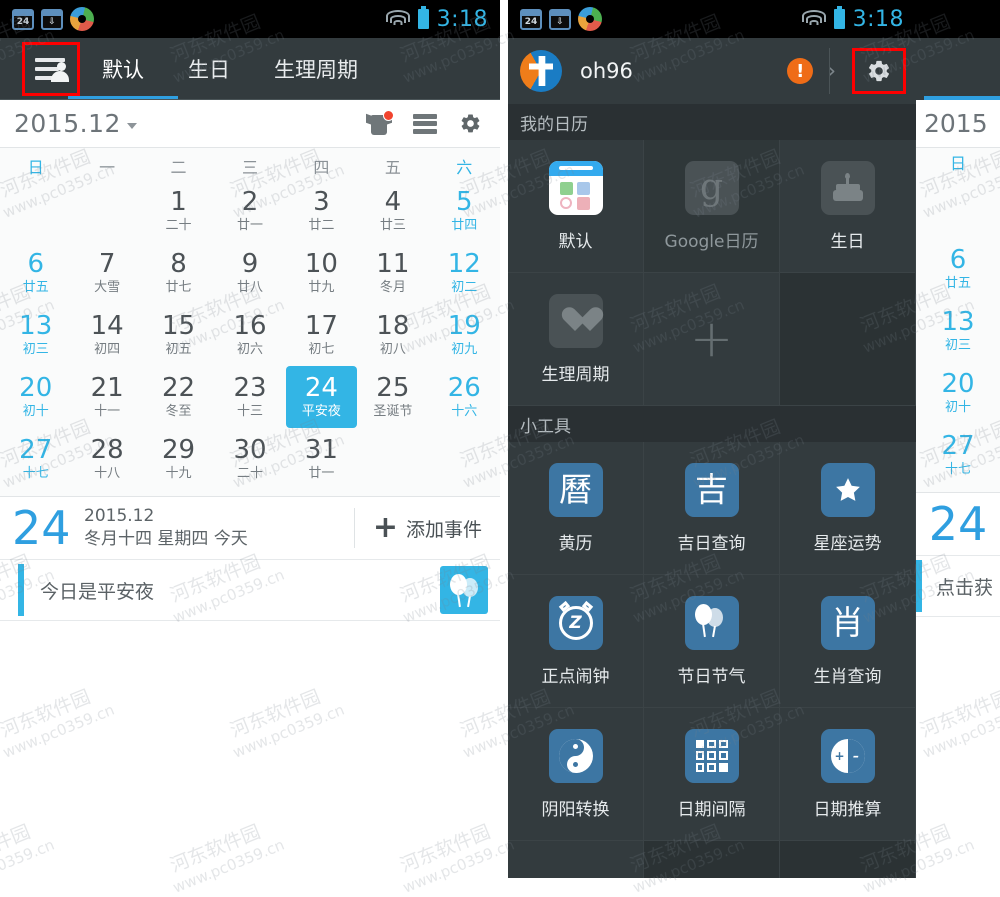 The image size is (1000, 897). Describe the element at coordinates (250, 202) in the screenshot. I see `calendar-day-number: 2` at that location.